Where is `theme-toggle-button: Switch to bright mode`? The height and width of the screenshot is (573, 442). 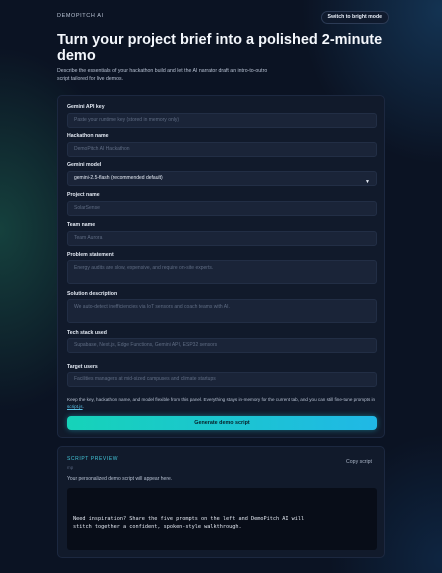 theme-toggle-button: Switch to bright mode is located at coordinates (354, 17).